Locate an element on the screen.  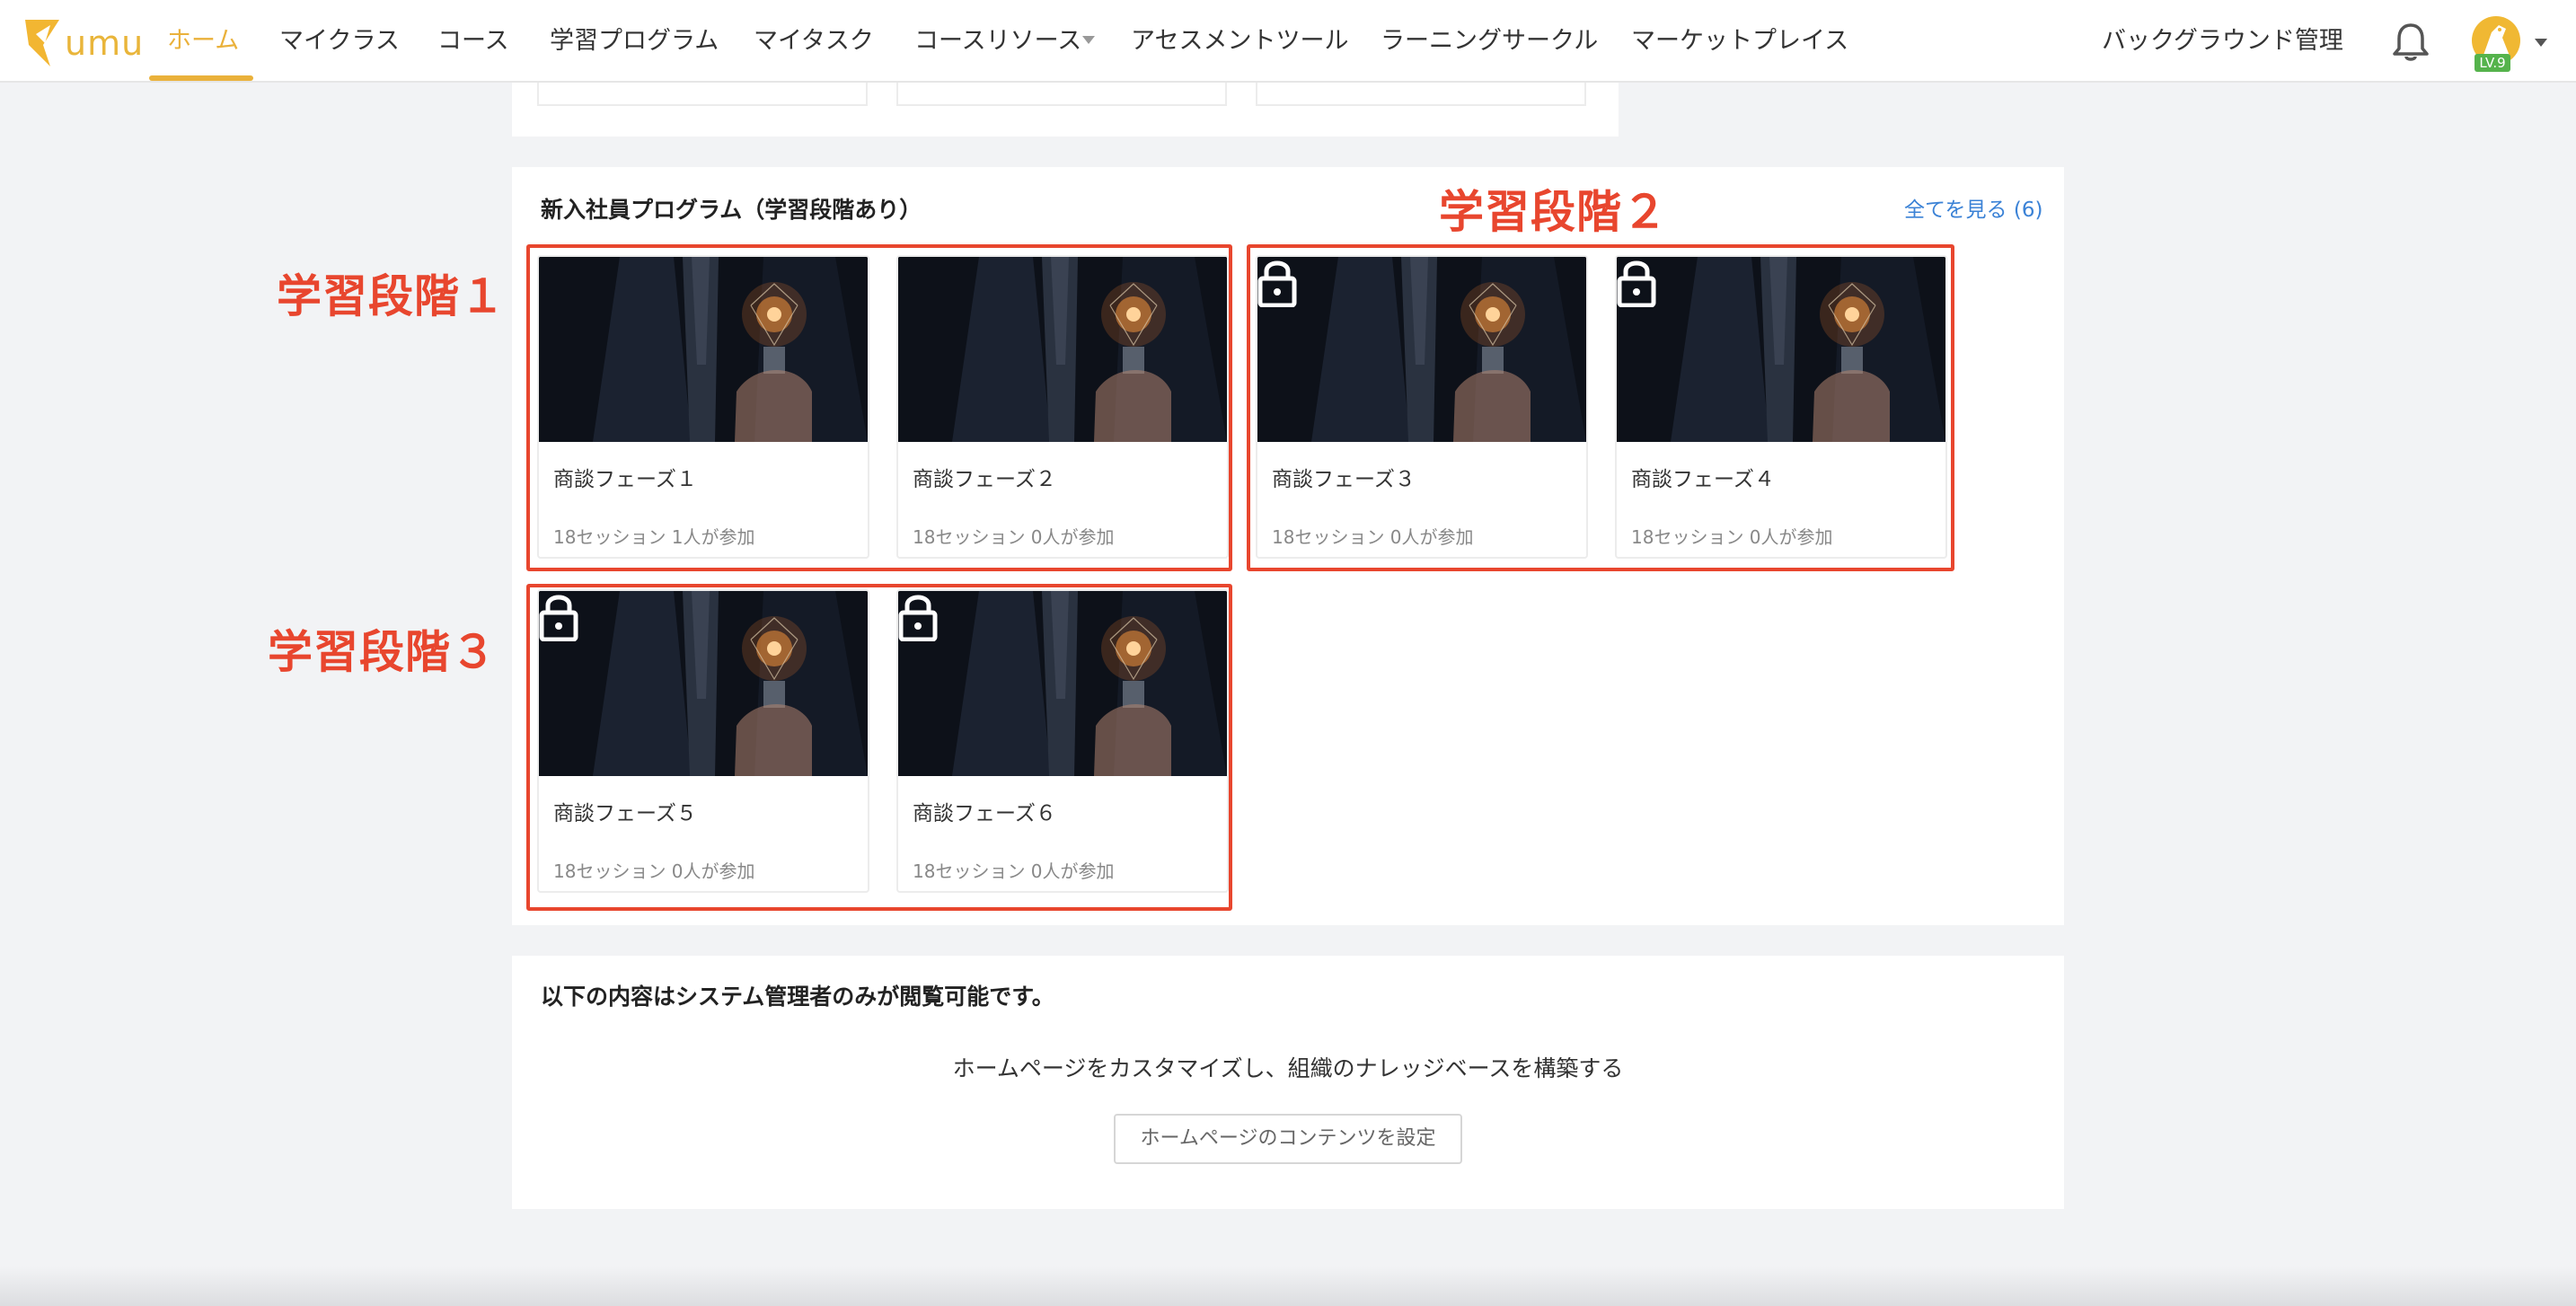
nav-learning-program: 学習プログラム is located at coordinates (634, 41).